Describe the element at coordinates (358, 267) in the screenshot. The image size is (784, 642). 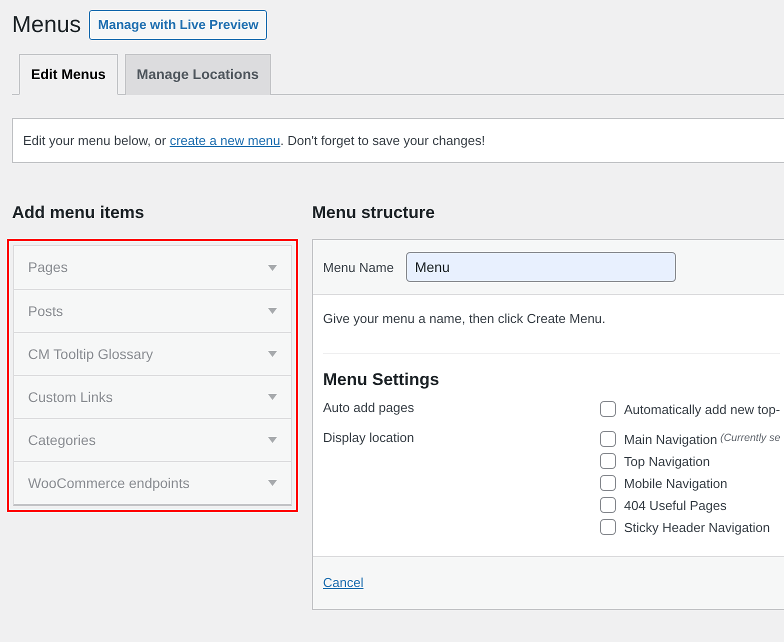
I see `field-label: Menu Name` at that location.